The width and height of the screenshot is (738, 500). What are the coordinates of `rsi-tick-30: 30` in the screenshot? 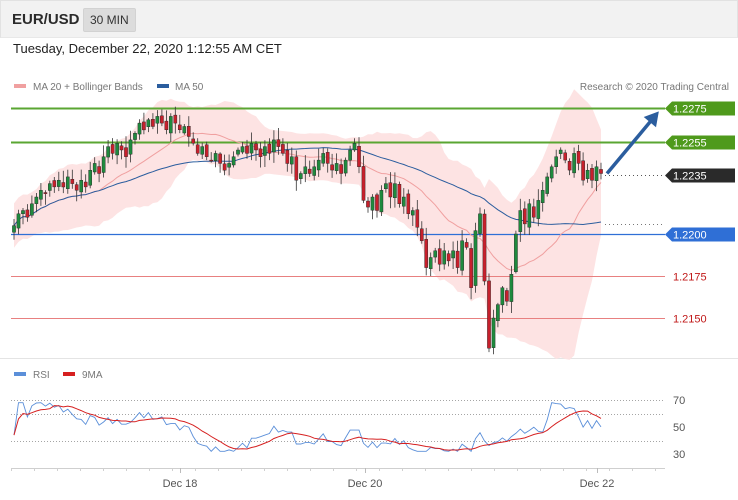 It's located at (679, 455).